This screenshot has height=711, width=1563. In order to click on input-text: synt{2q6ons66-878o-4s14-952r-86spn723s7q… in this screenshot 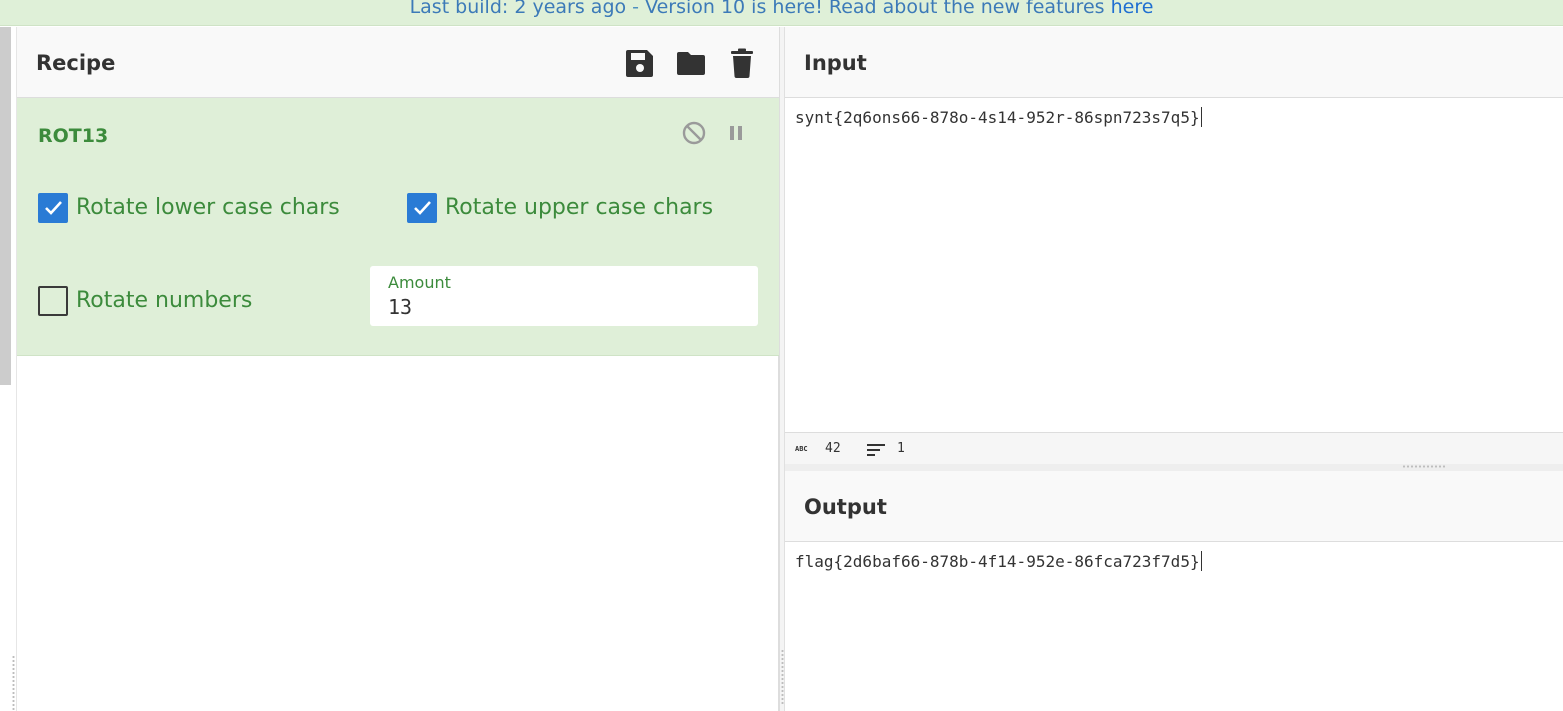, I will do `click(997, 117)`.